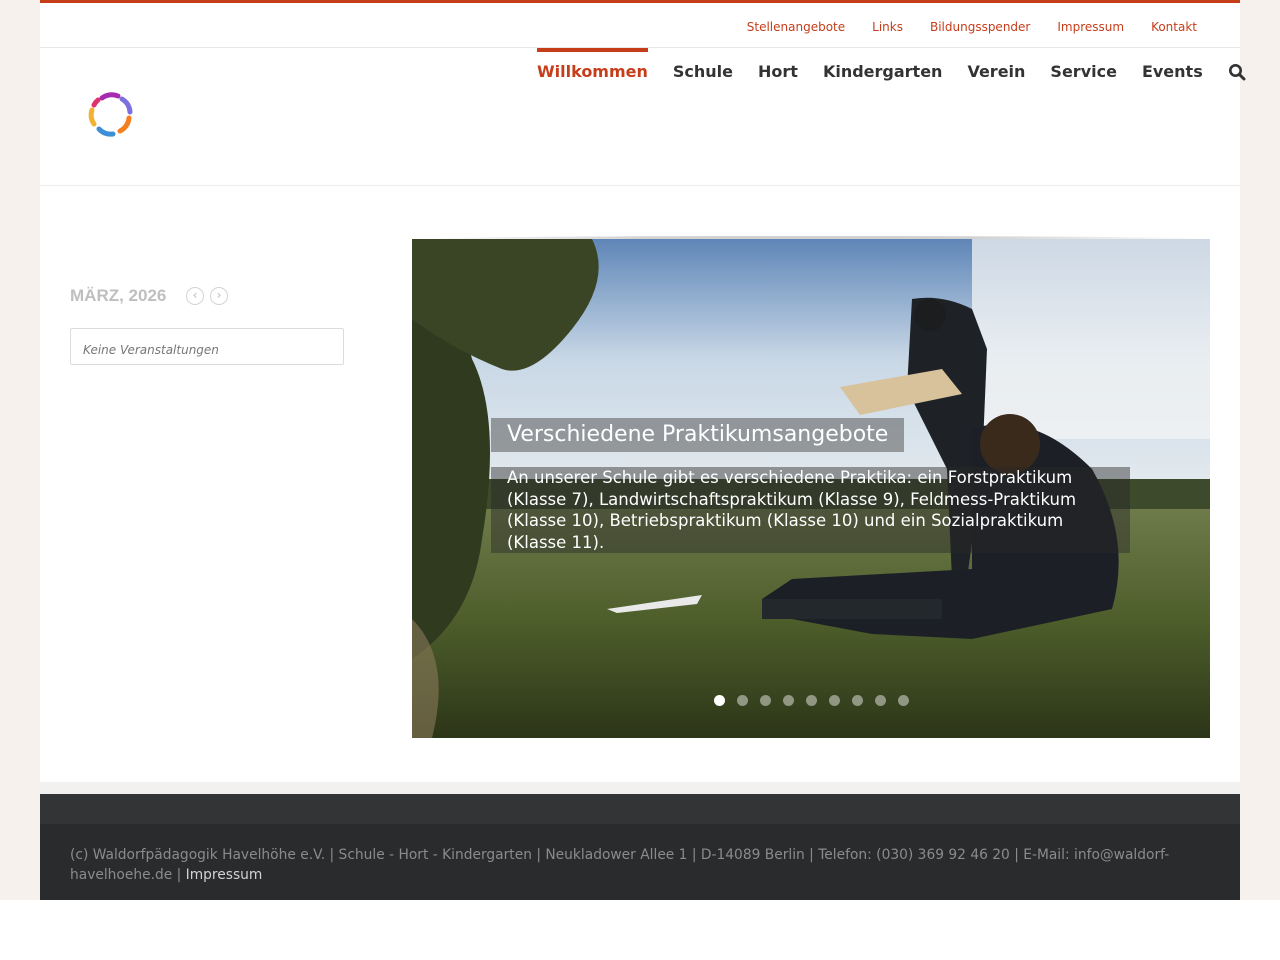 This screenshot has height=960, width=1280. I want to click on secondary-nav-bildungsspender: Bildungsspender, so click(980, 27).